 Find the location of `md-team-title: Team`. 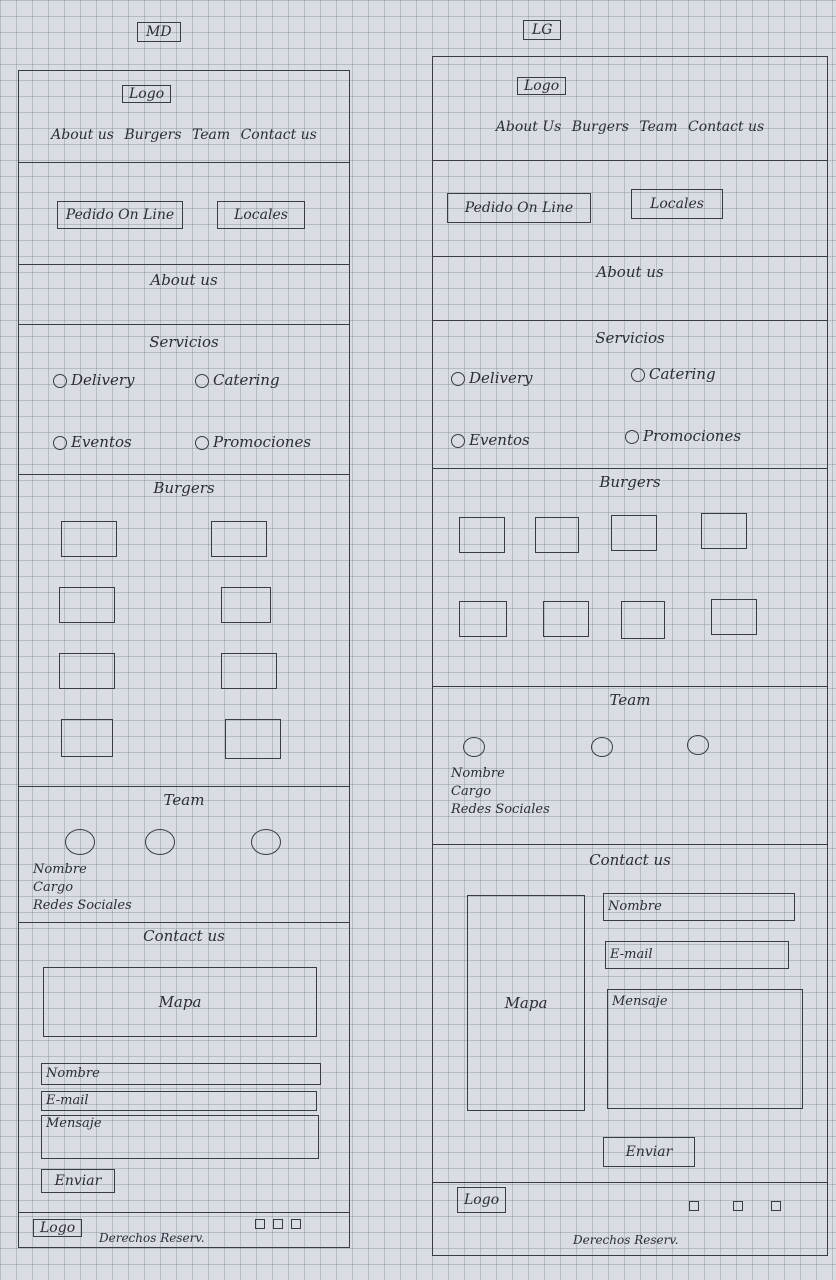

md-team-title: Team is located at coordinates (184, 800).